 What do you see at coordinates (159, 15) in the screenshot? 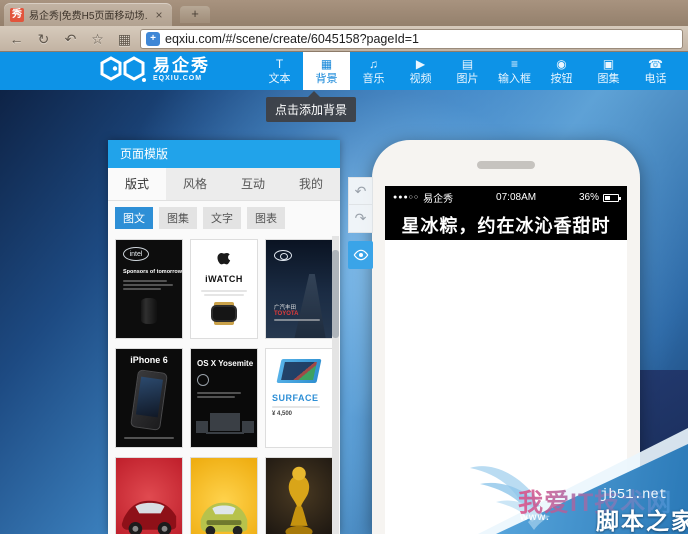
I see `tab-close-icon: ×` at bounding box center [159, 15].